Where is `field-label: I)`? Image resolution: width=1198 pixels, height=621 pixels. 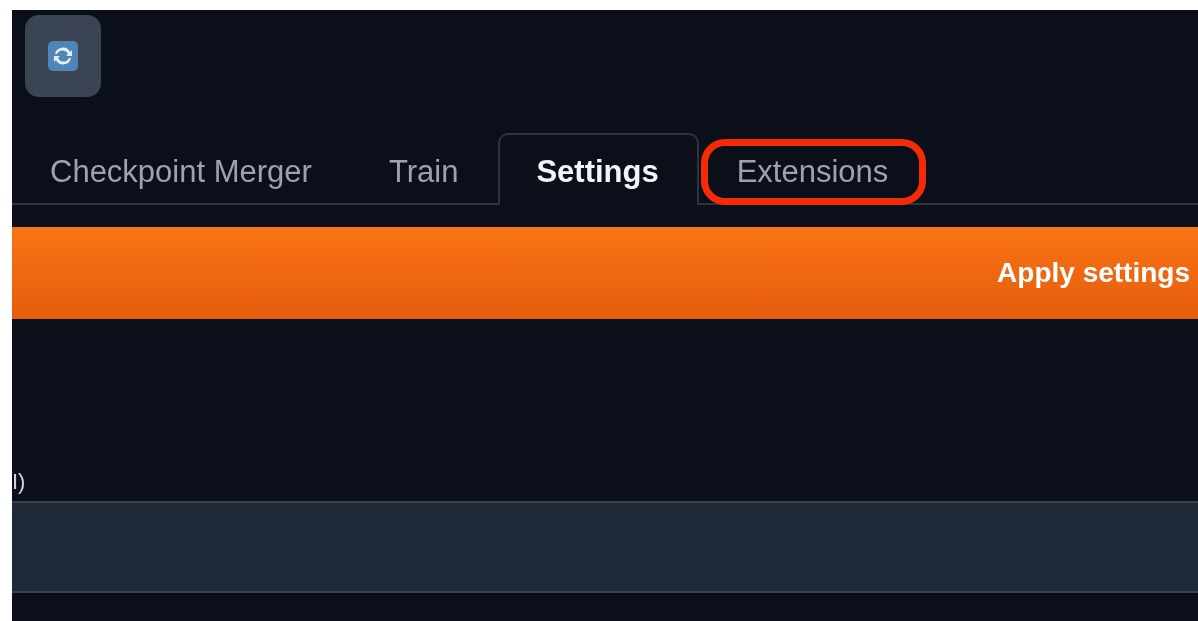
field-label: I) is located at coordinates (19, 482).